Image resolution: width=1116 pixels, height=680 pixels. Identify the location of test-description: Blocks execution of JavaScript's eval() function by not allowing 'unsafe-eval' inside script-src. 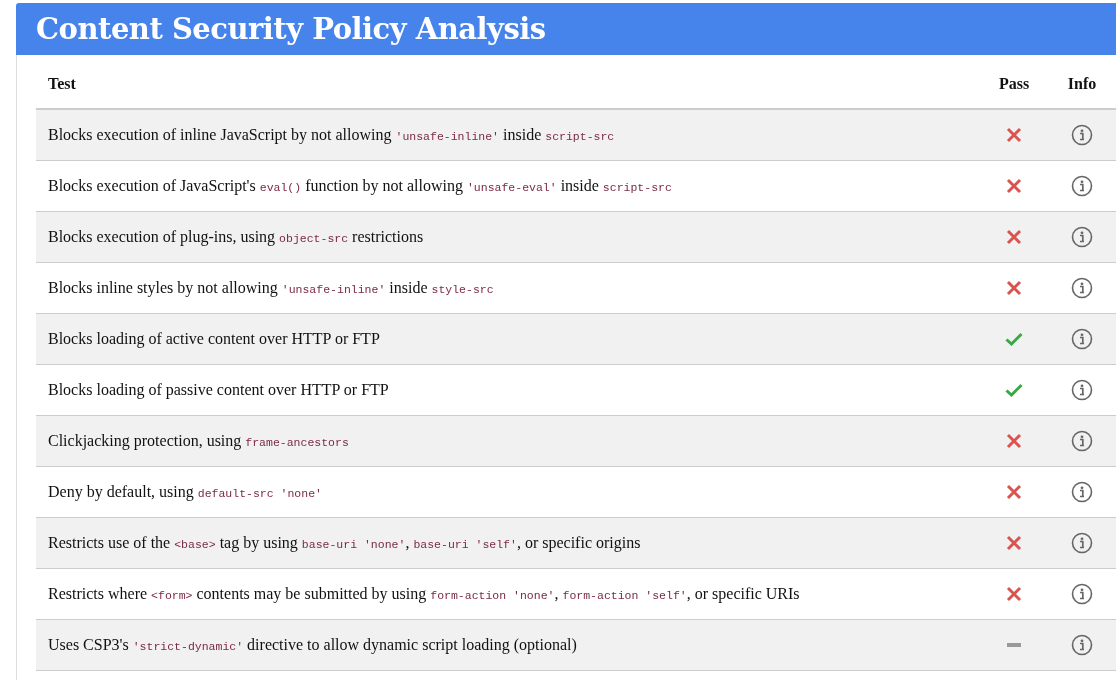
(360, 186).